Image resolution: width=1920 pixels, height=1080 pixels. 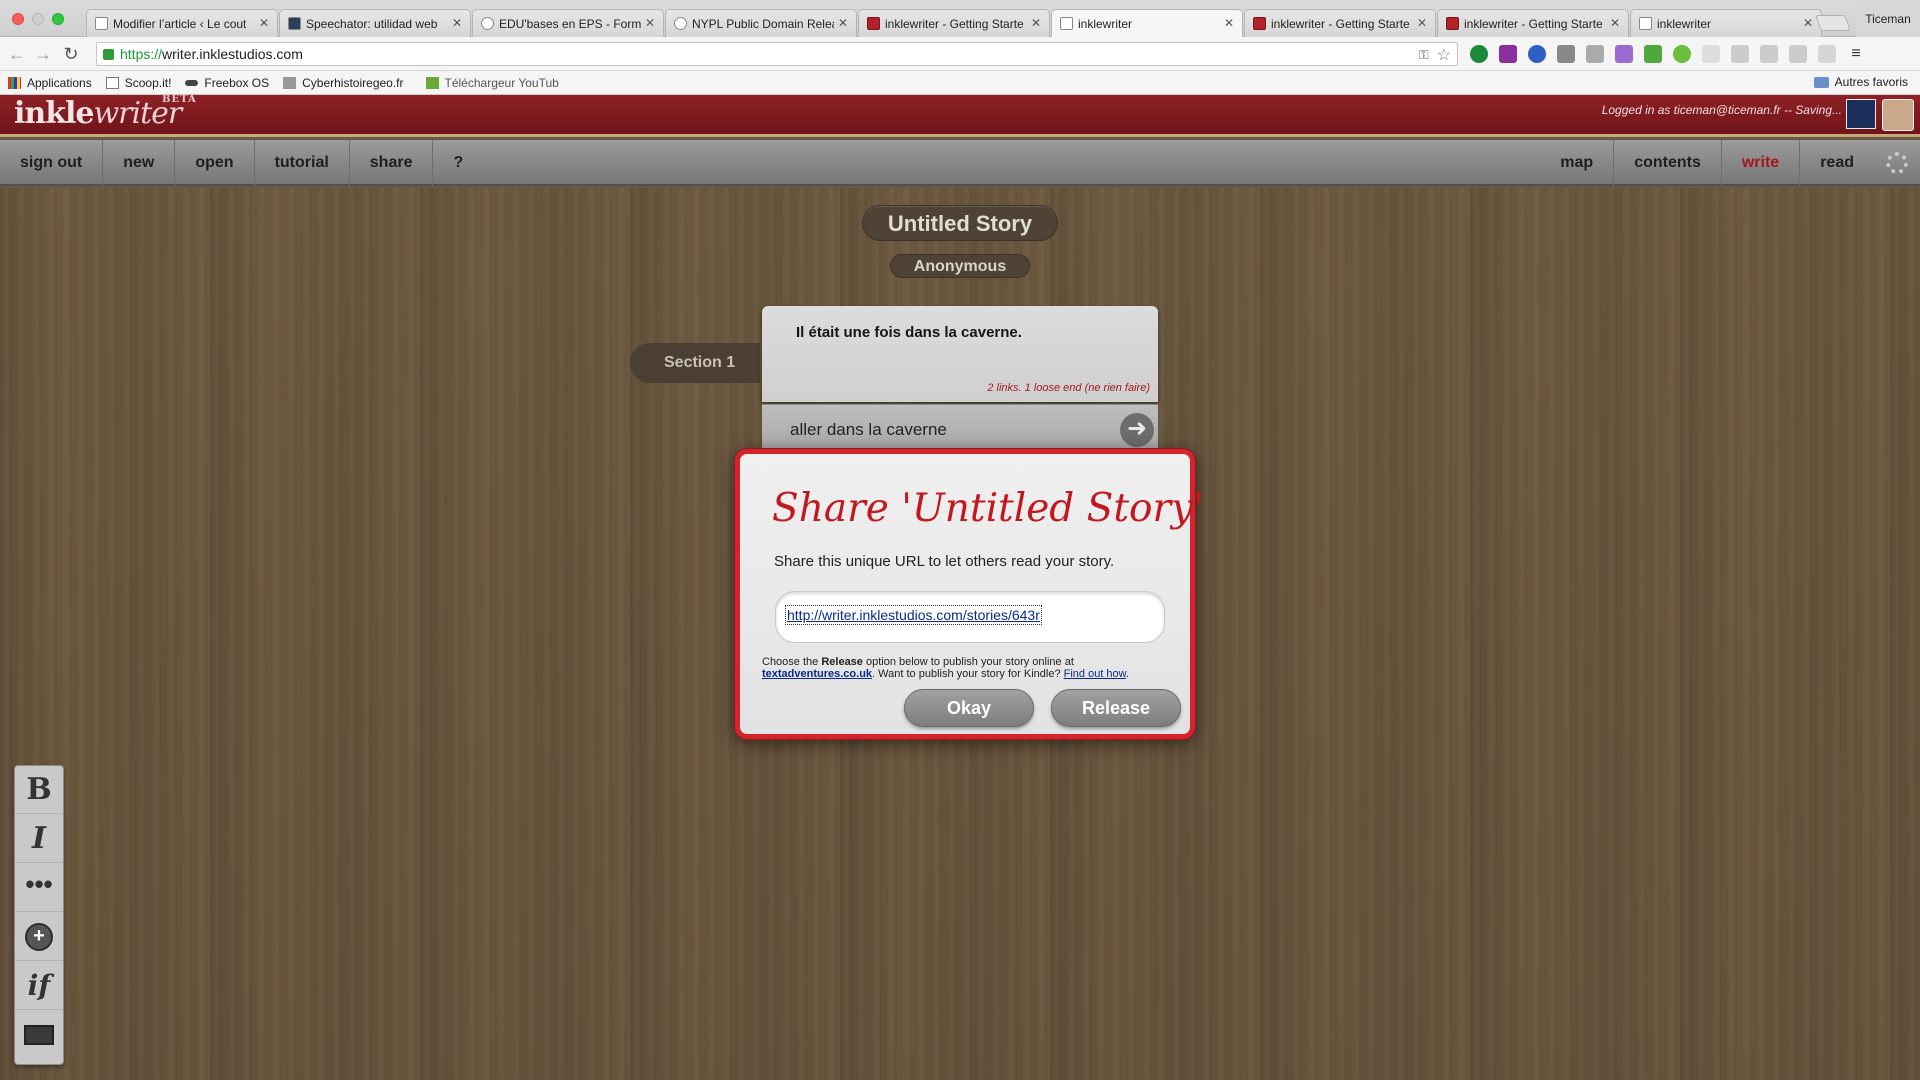 What do you see at coordinates (392, 163) in the screenshot?
I see `menu-share: share` at bounding box center [392, 163].